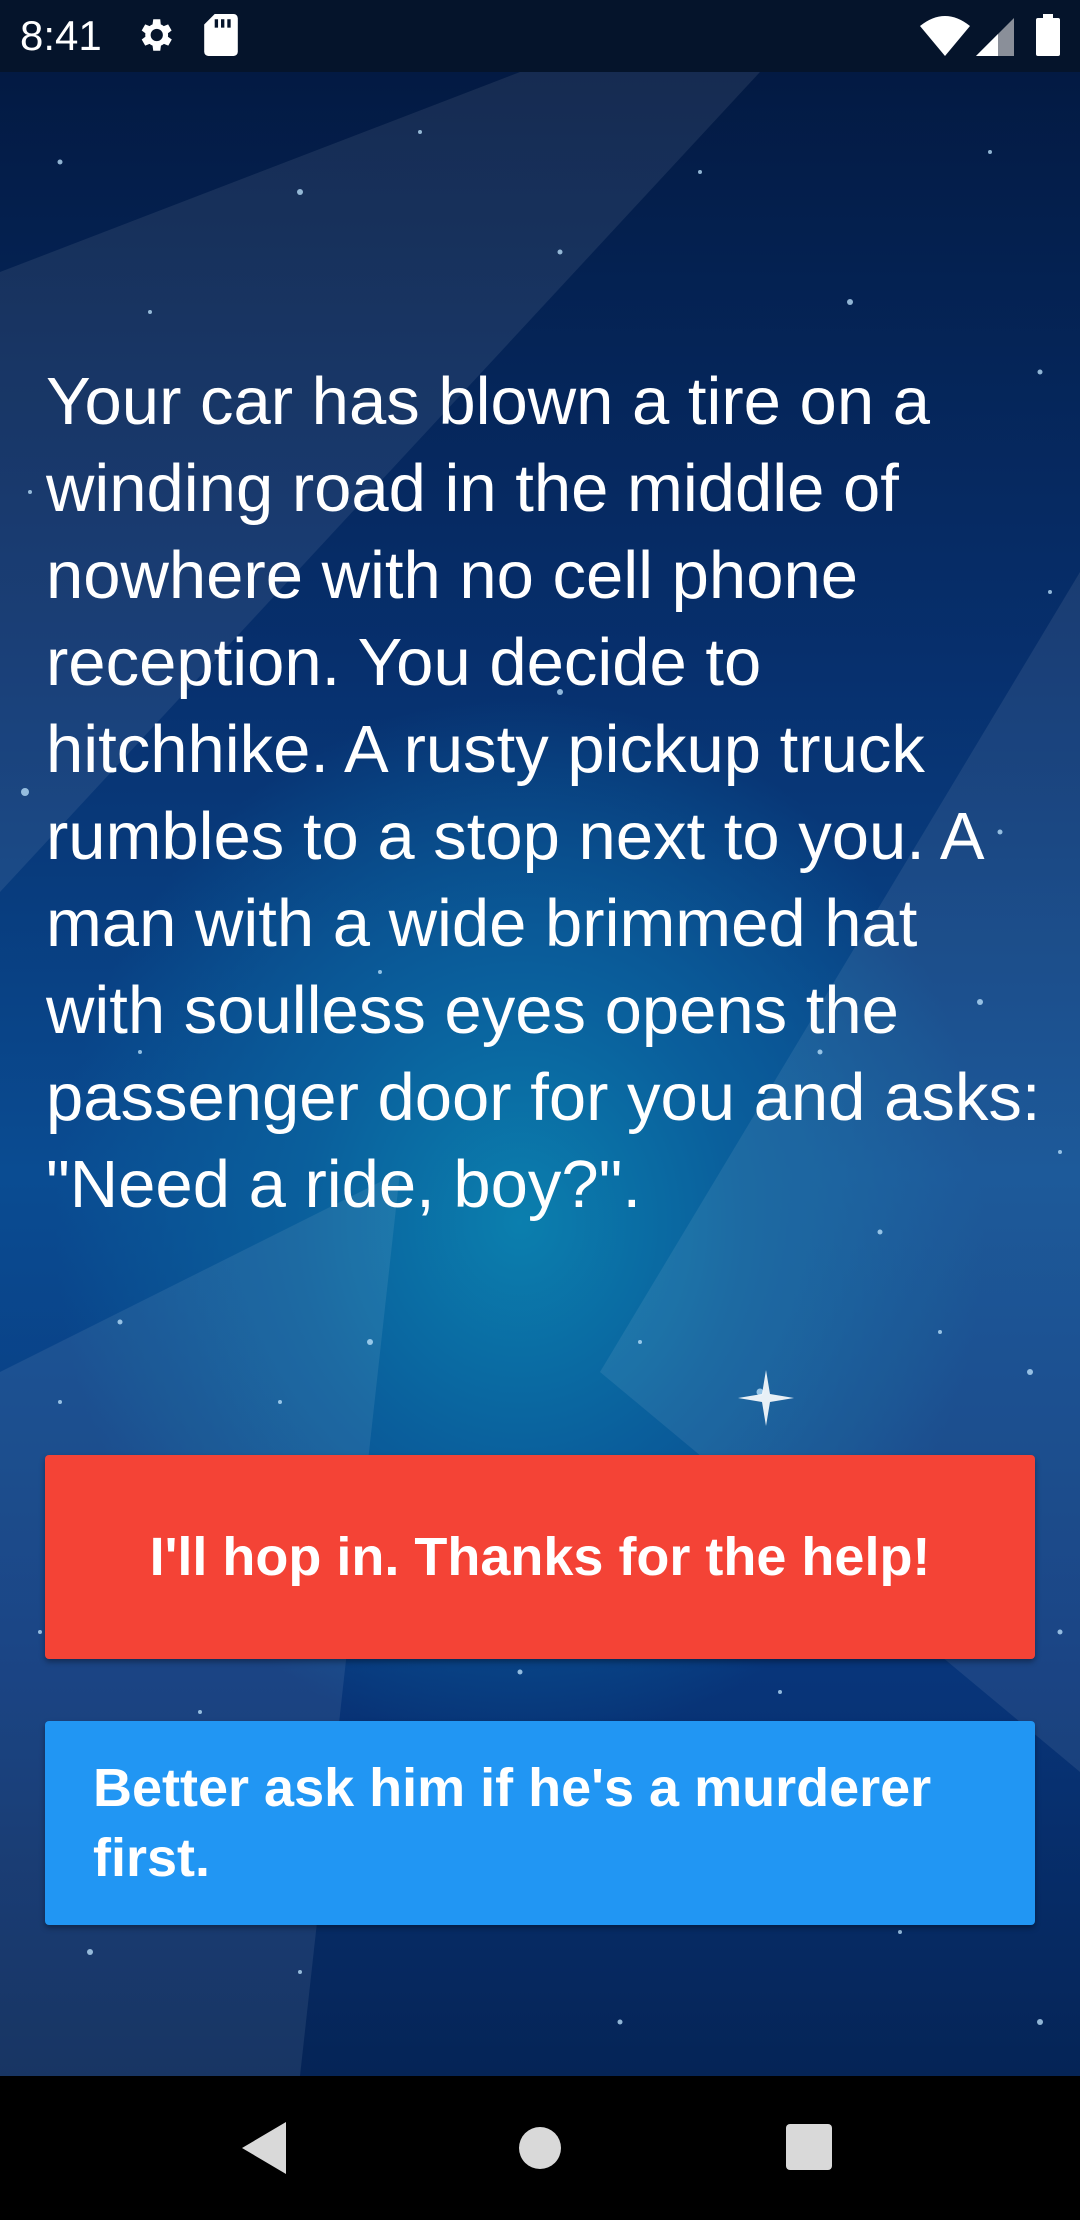 The width and height of the screenshot is (1080, 2220). I want to click on battery-icon, so click(1048, 37).